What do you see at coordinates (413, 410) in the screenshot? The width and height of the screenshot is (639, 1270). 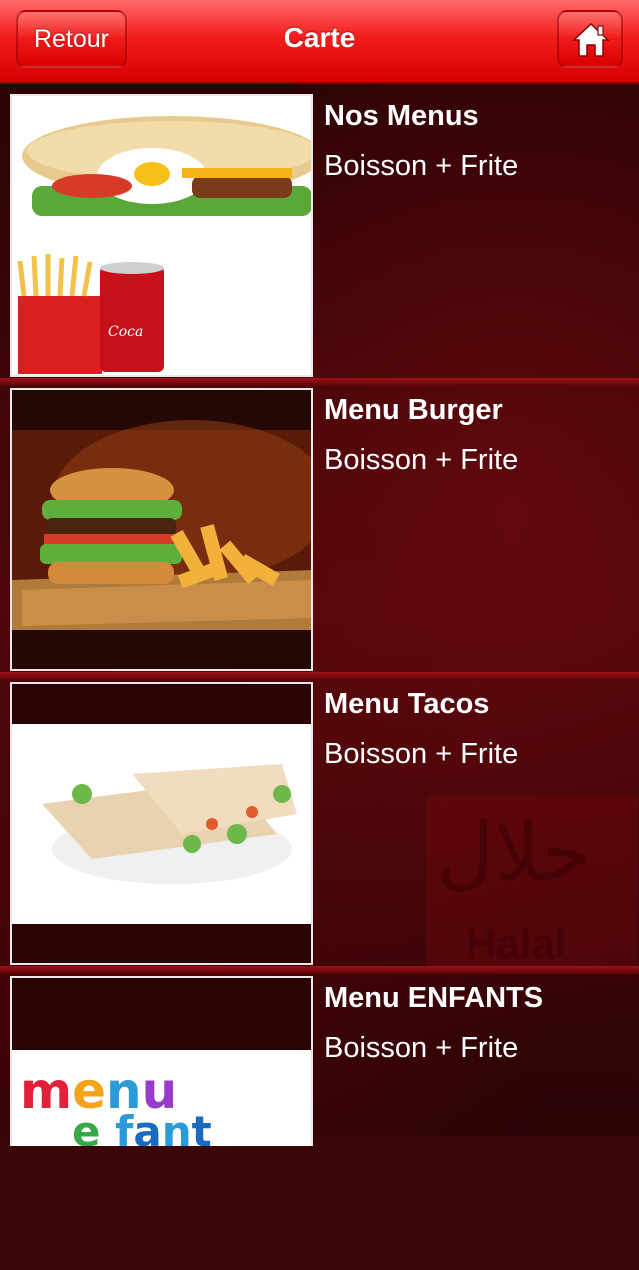 I see `list-item-title: Menu Burger` at bounding box center [413, 410].